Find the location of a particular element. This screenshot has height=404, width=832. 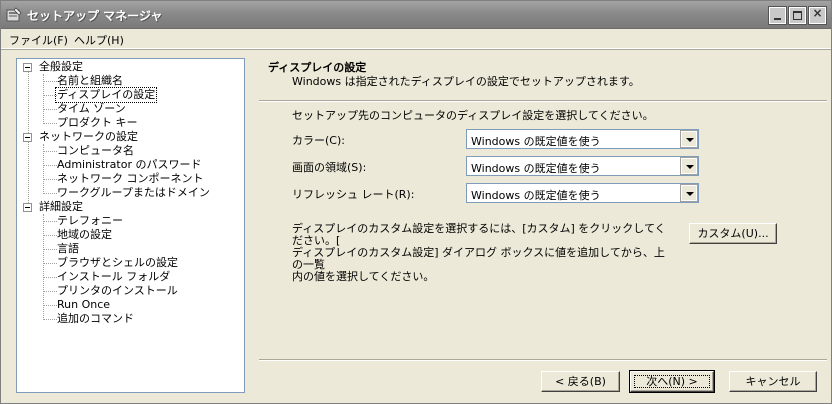

page-description: Windows は指定されたディスプレイの設定でセットアップされます。 is located at coordinates (466, 81).